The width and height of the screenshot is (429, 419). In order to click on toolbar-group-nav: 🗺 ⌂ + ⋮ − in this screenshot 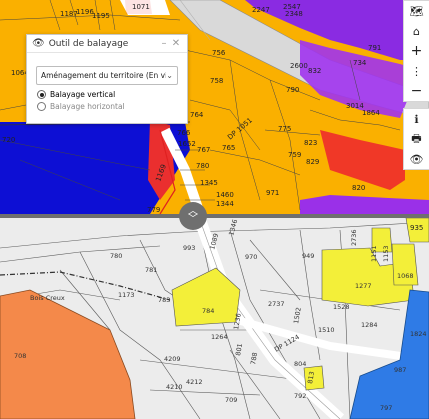, I will do `click(416, 51)`.